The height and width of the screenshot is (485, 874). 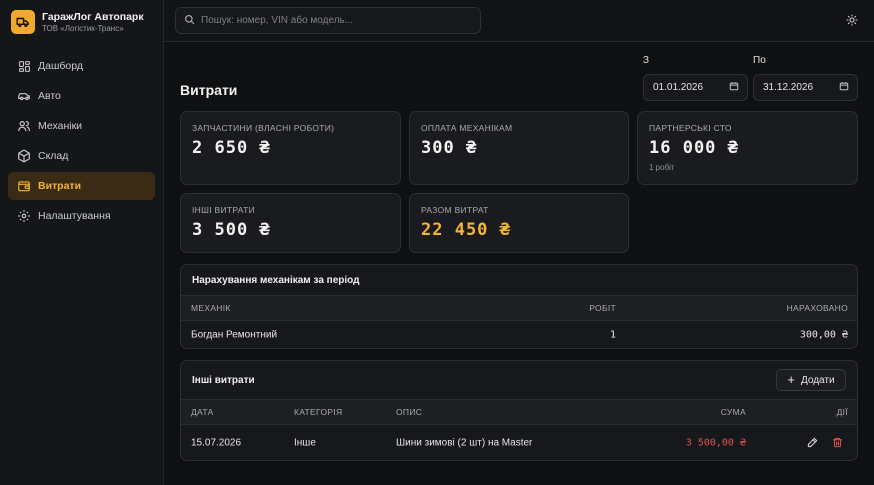 What do you see at coordinates (24, 186) in the screenshot?
I see `wallet-icon` at bounding box center [24, 186].